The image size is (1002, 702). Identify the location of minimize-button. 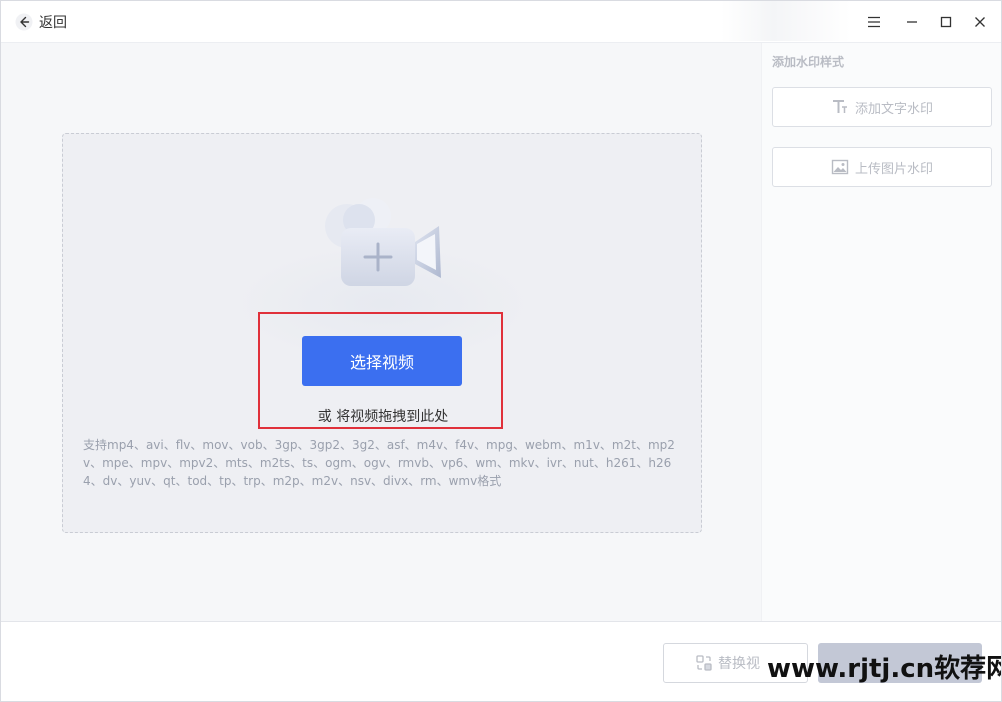
(912, 22).